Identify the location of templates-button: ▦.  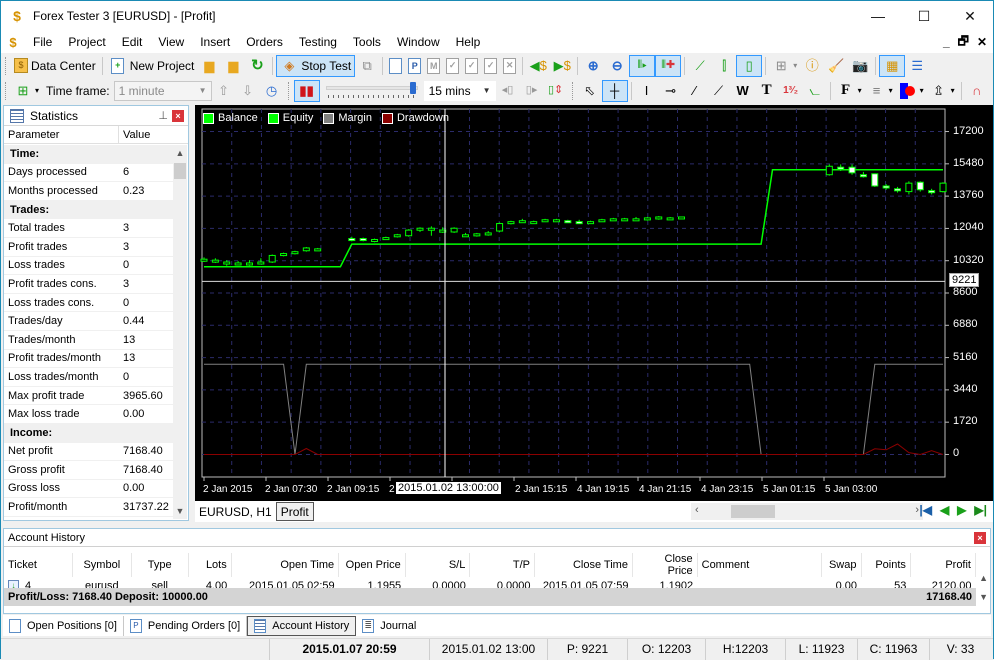
(892, 65).